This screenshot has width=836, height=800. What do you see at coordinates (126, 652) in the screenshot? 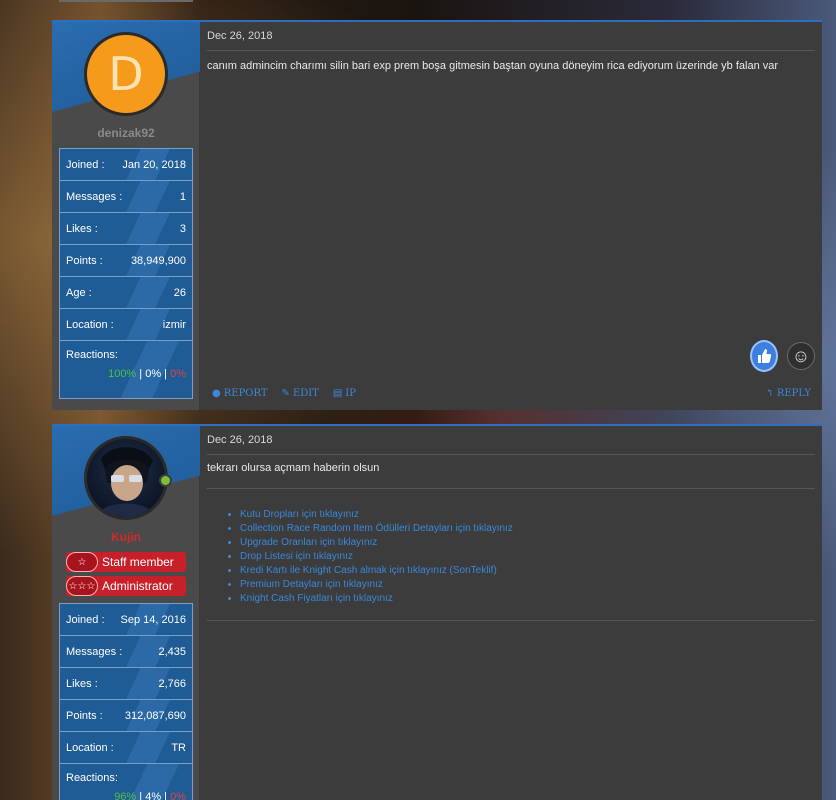
I see `stat-row: Messages : 2,435` at bounding box center [126, 652].